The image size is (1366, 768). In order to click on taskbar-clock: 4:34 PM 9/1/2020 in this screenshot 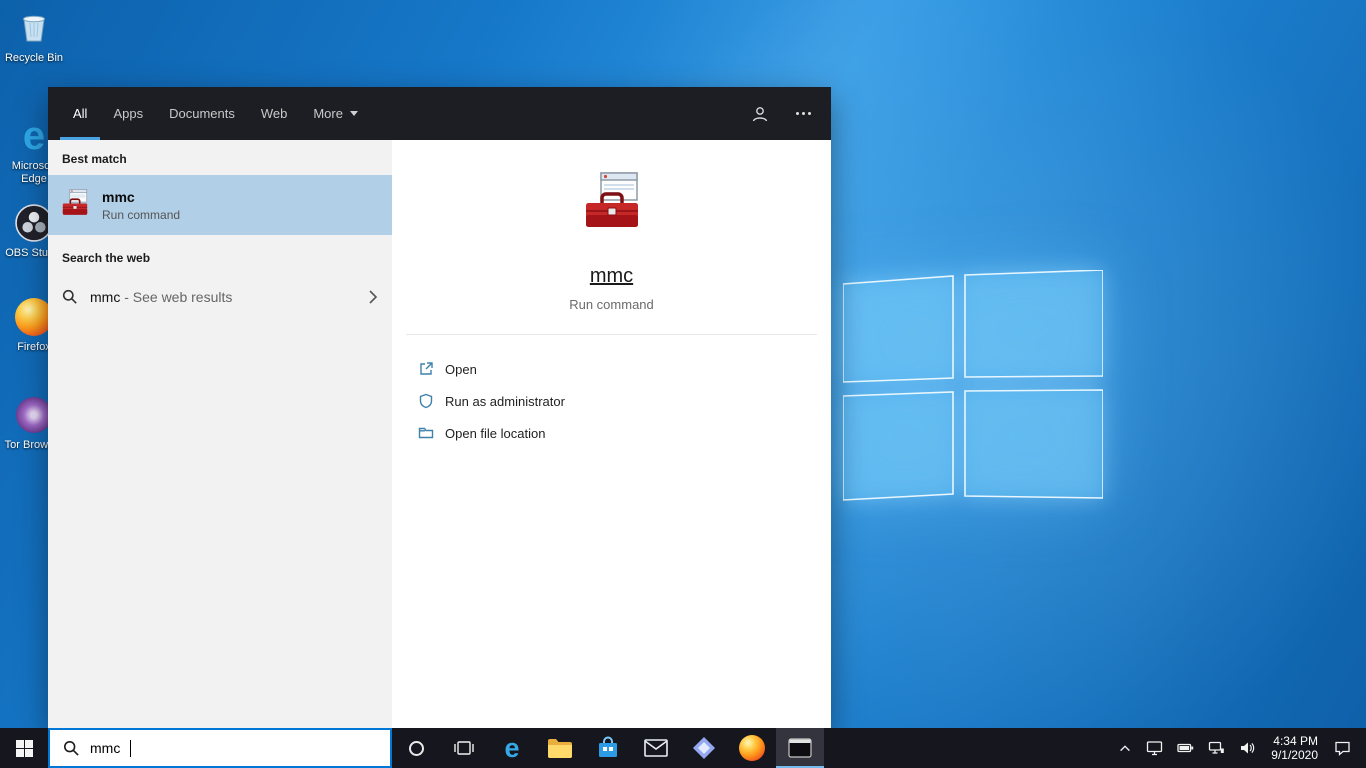, I will do `click(1294, 748)`.